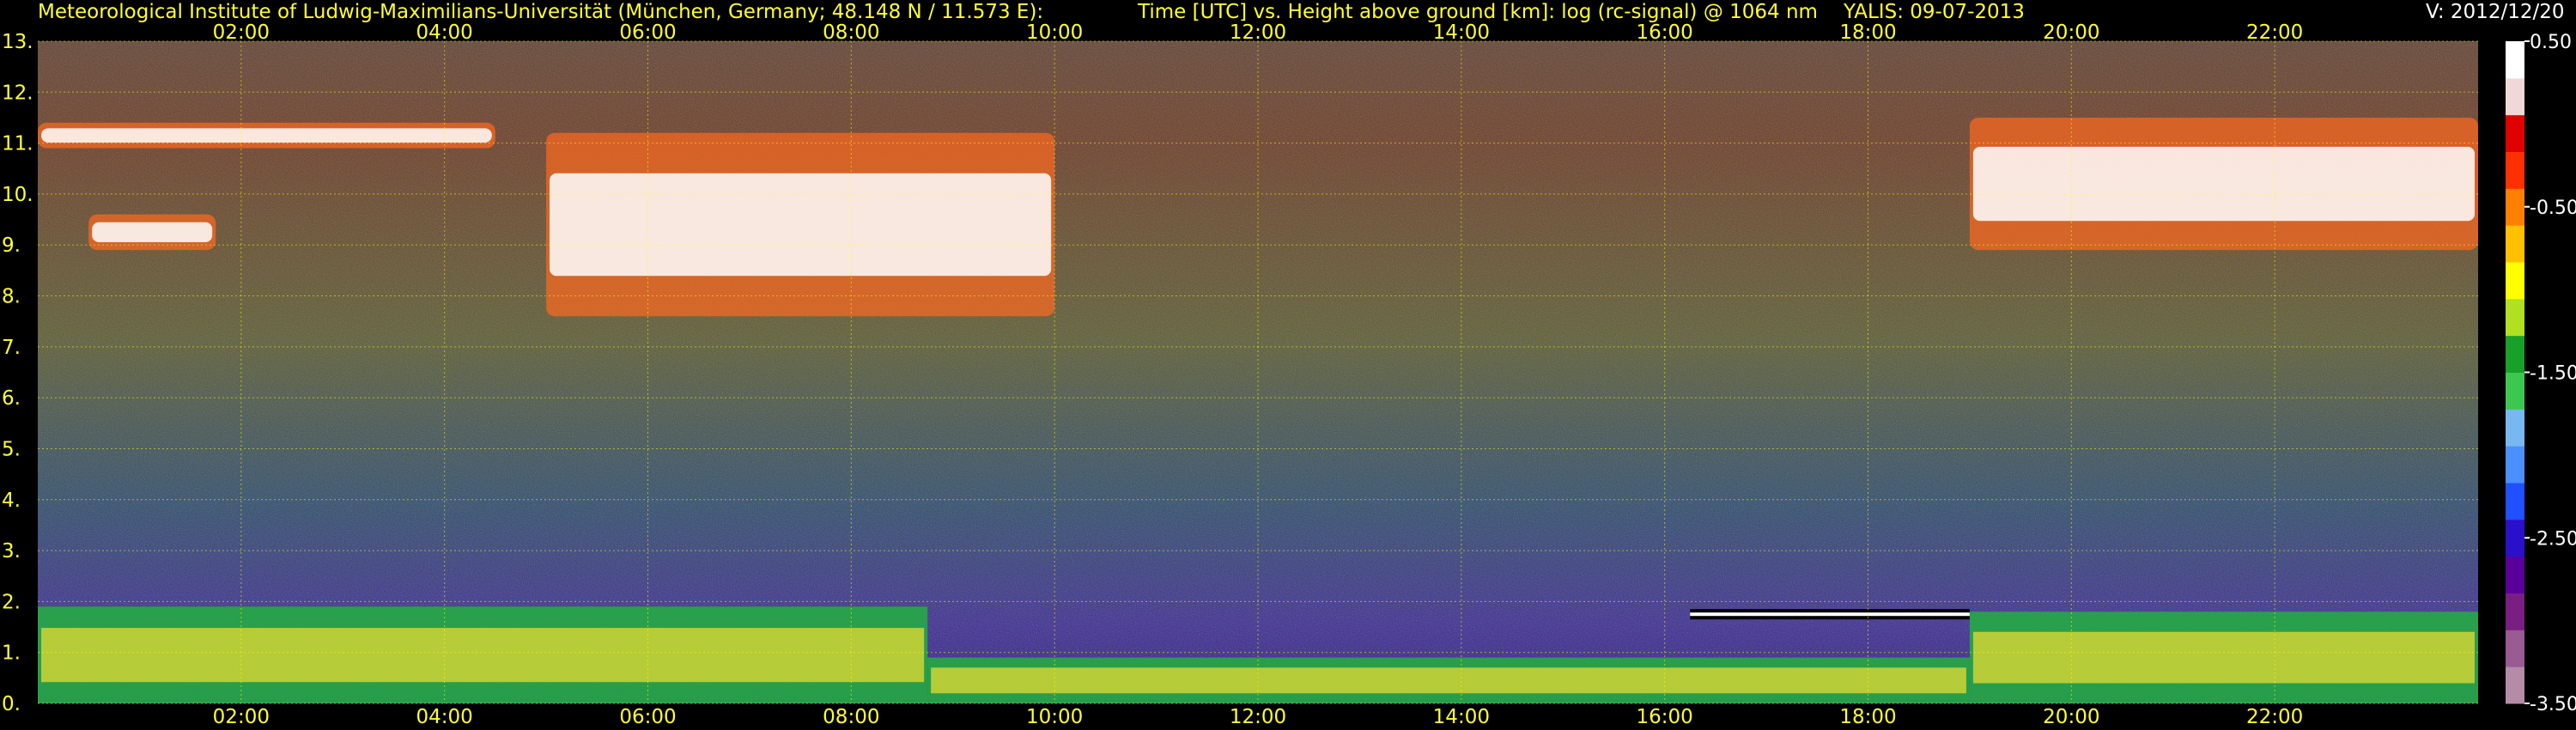 The height and width of the screenshot is (730, 2576). I want to click on colorbar: 0.50 -0.50 -1.50 -2.50 -3.50, so click(2541, 373).